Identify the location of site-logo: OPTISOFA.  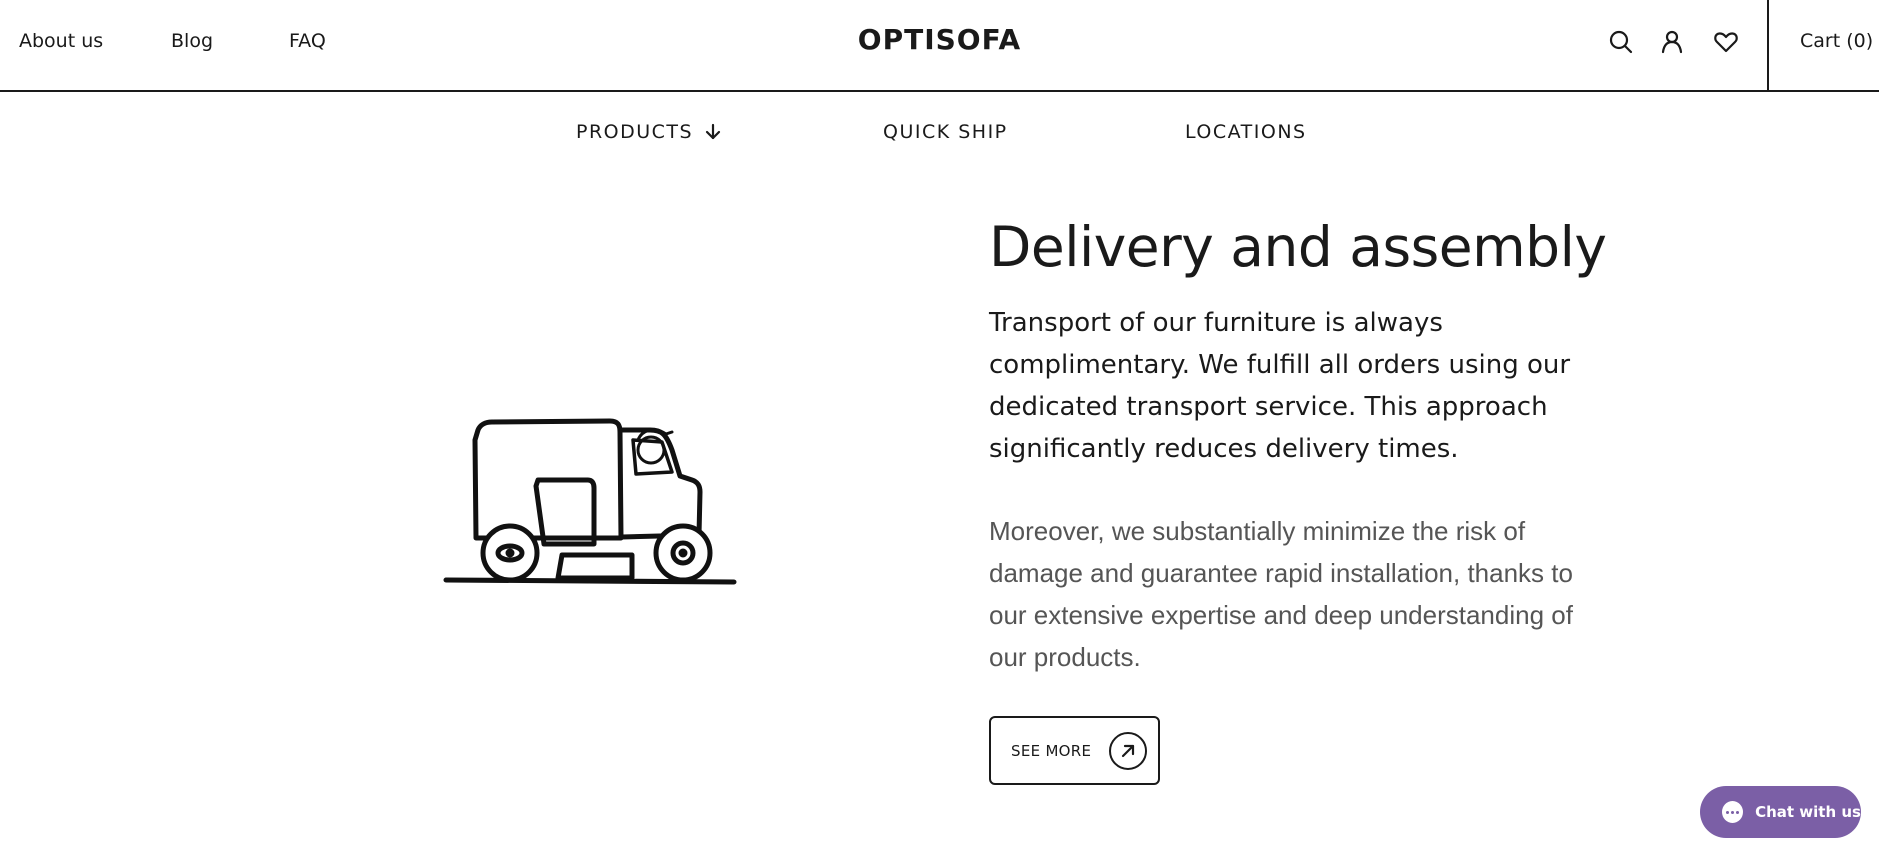
(939, 39).